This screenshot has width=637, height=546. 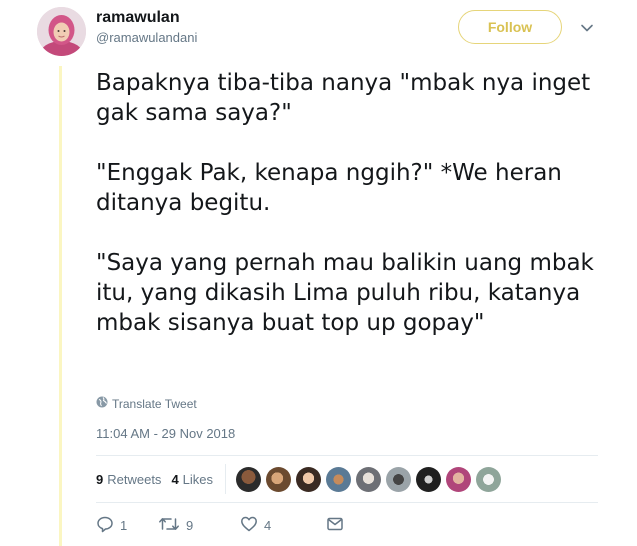 What do you see at coordinates (587, 27) in the screenshot?
I see `chevron-down-icon` at bounding box center [587, 27].